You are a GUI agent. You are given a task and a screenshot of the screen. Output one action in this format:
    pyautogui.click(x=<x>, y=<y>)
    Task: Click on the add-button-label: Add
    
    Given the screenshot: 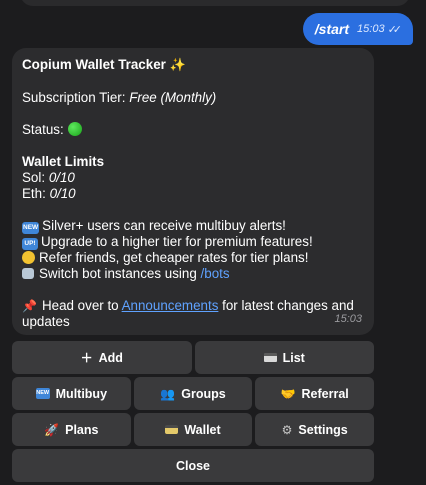 What is the action you would take?
    pyautogui.click(x=110, y=357)
    